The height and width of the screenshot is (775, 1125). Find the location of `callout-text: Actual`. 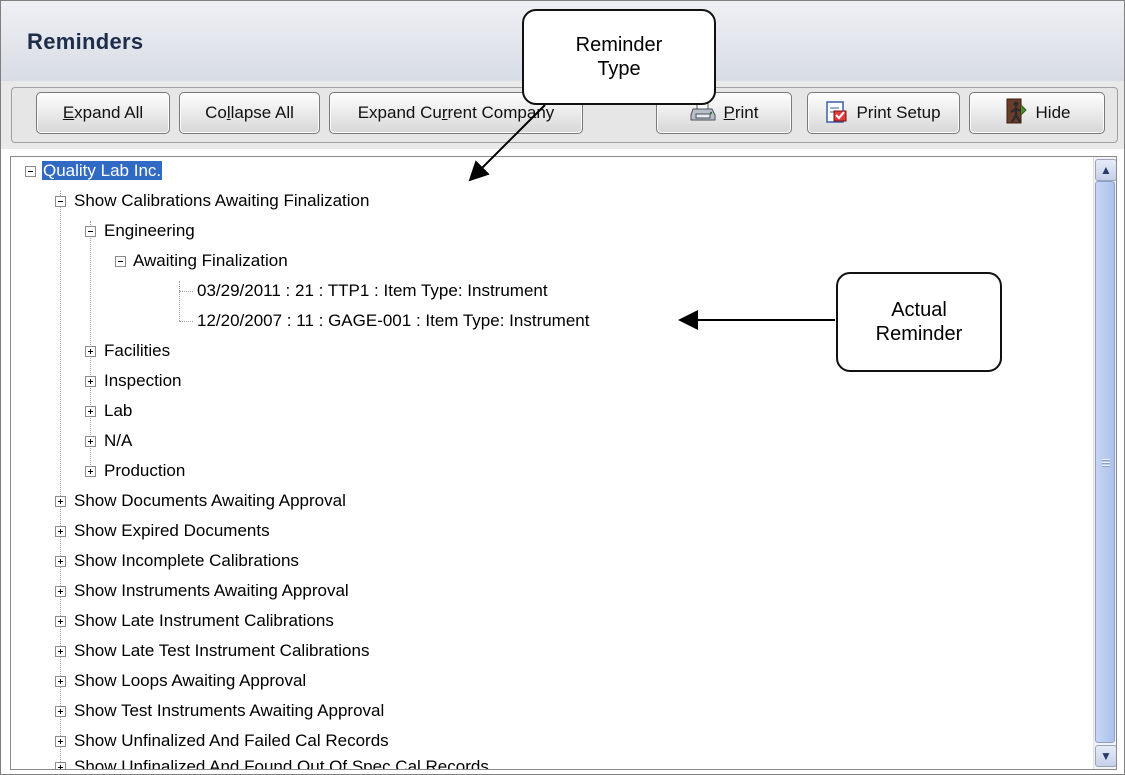

callout-text: Actual is located at coordinates (919, 310).